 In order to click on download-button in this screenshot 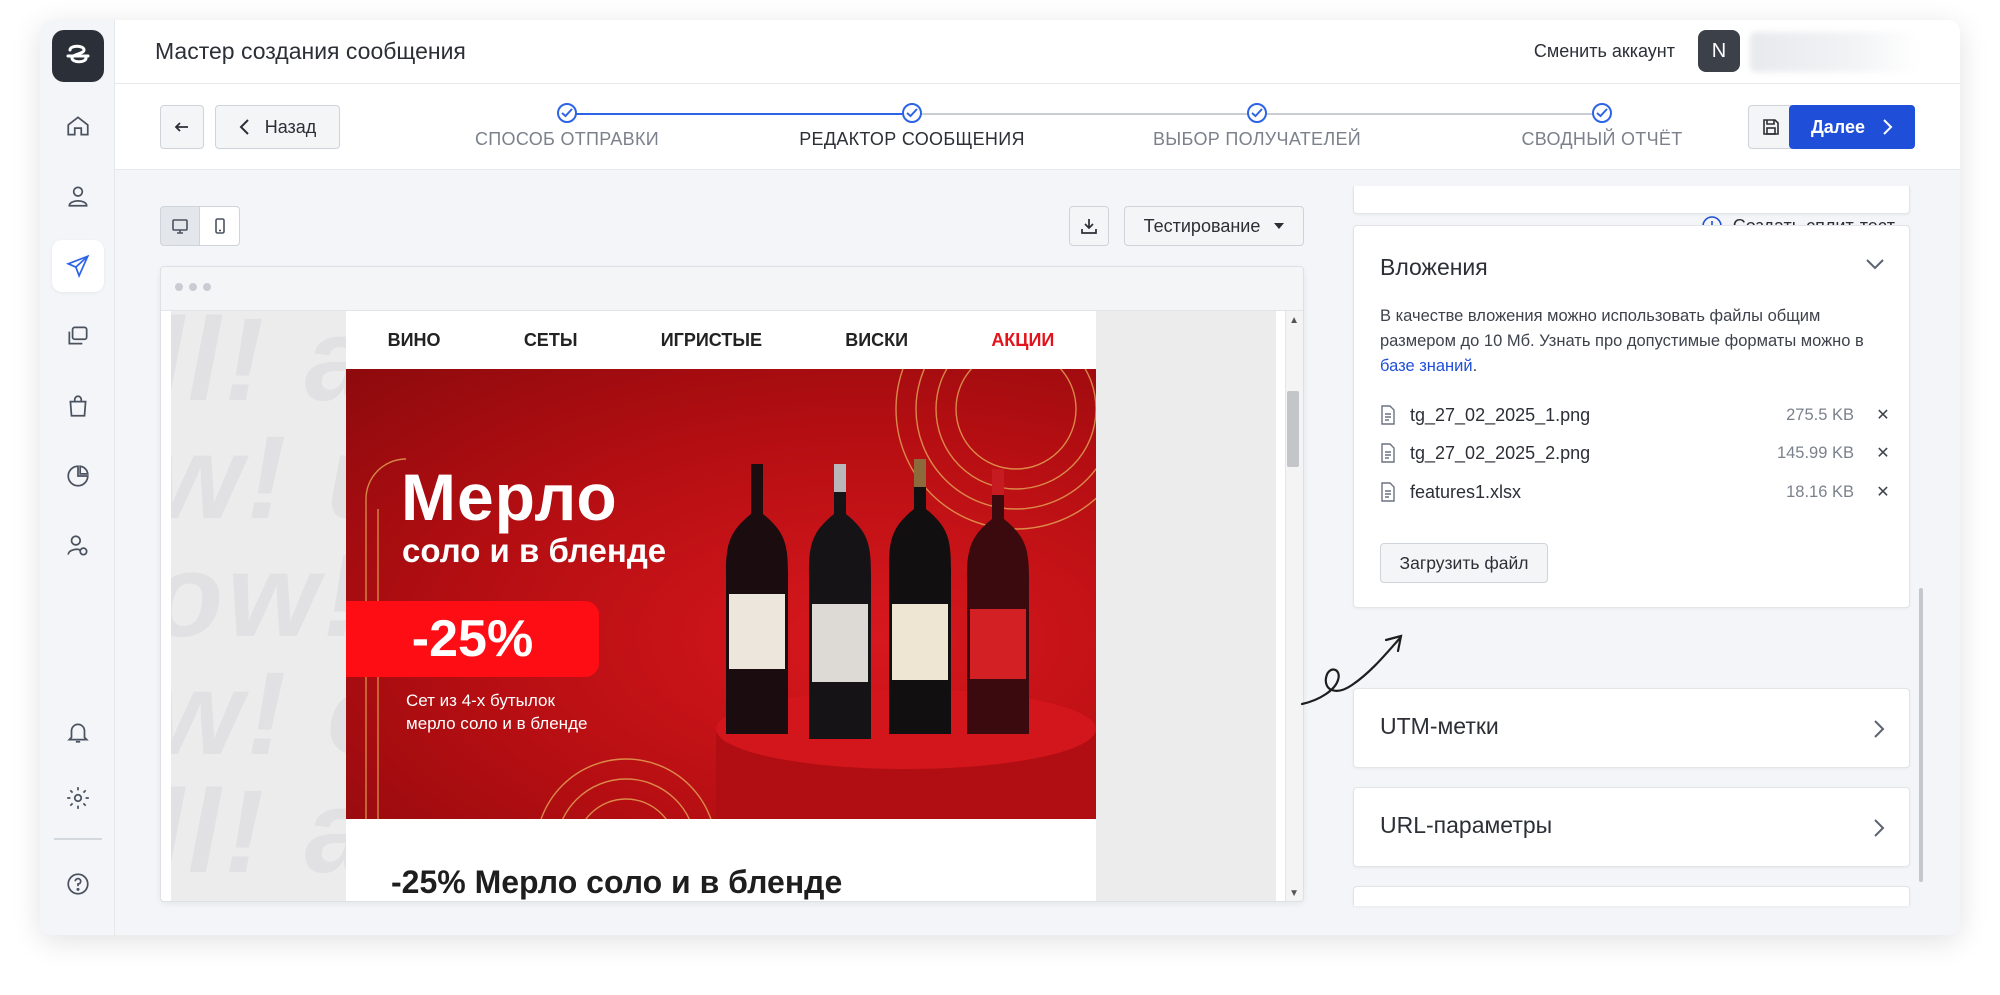, I will do `click(1089, 226)`.